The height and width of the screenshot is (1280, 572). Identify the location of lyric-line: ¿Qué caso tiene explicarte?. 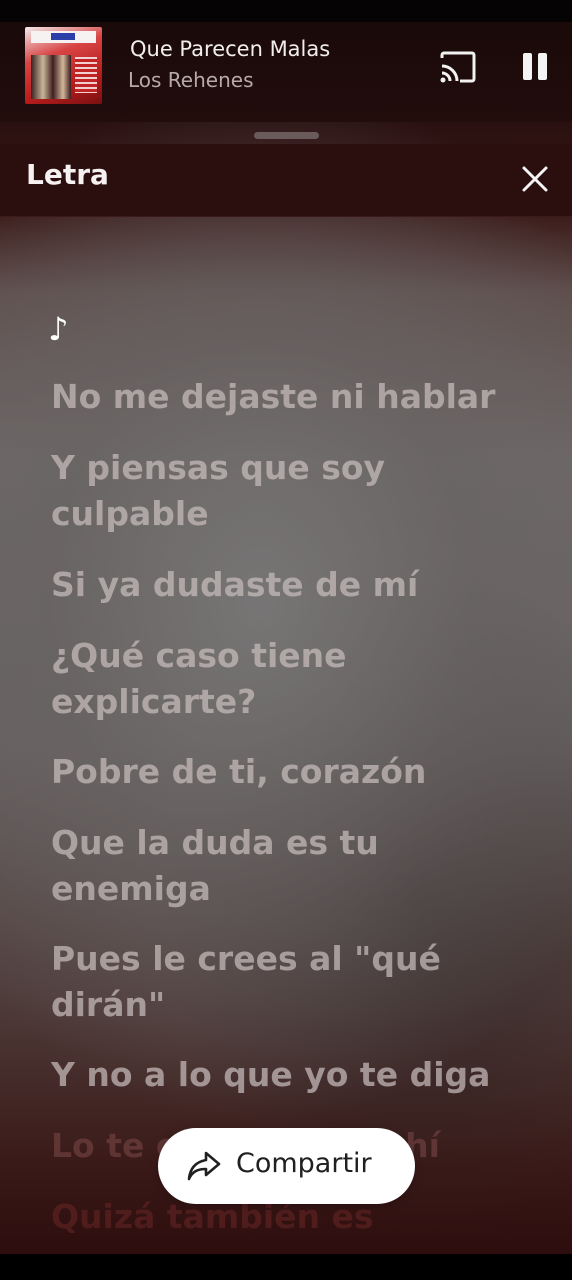
(286, 679).